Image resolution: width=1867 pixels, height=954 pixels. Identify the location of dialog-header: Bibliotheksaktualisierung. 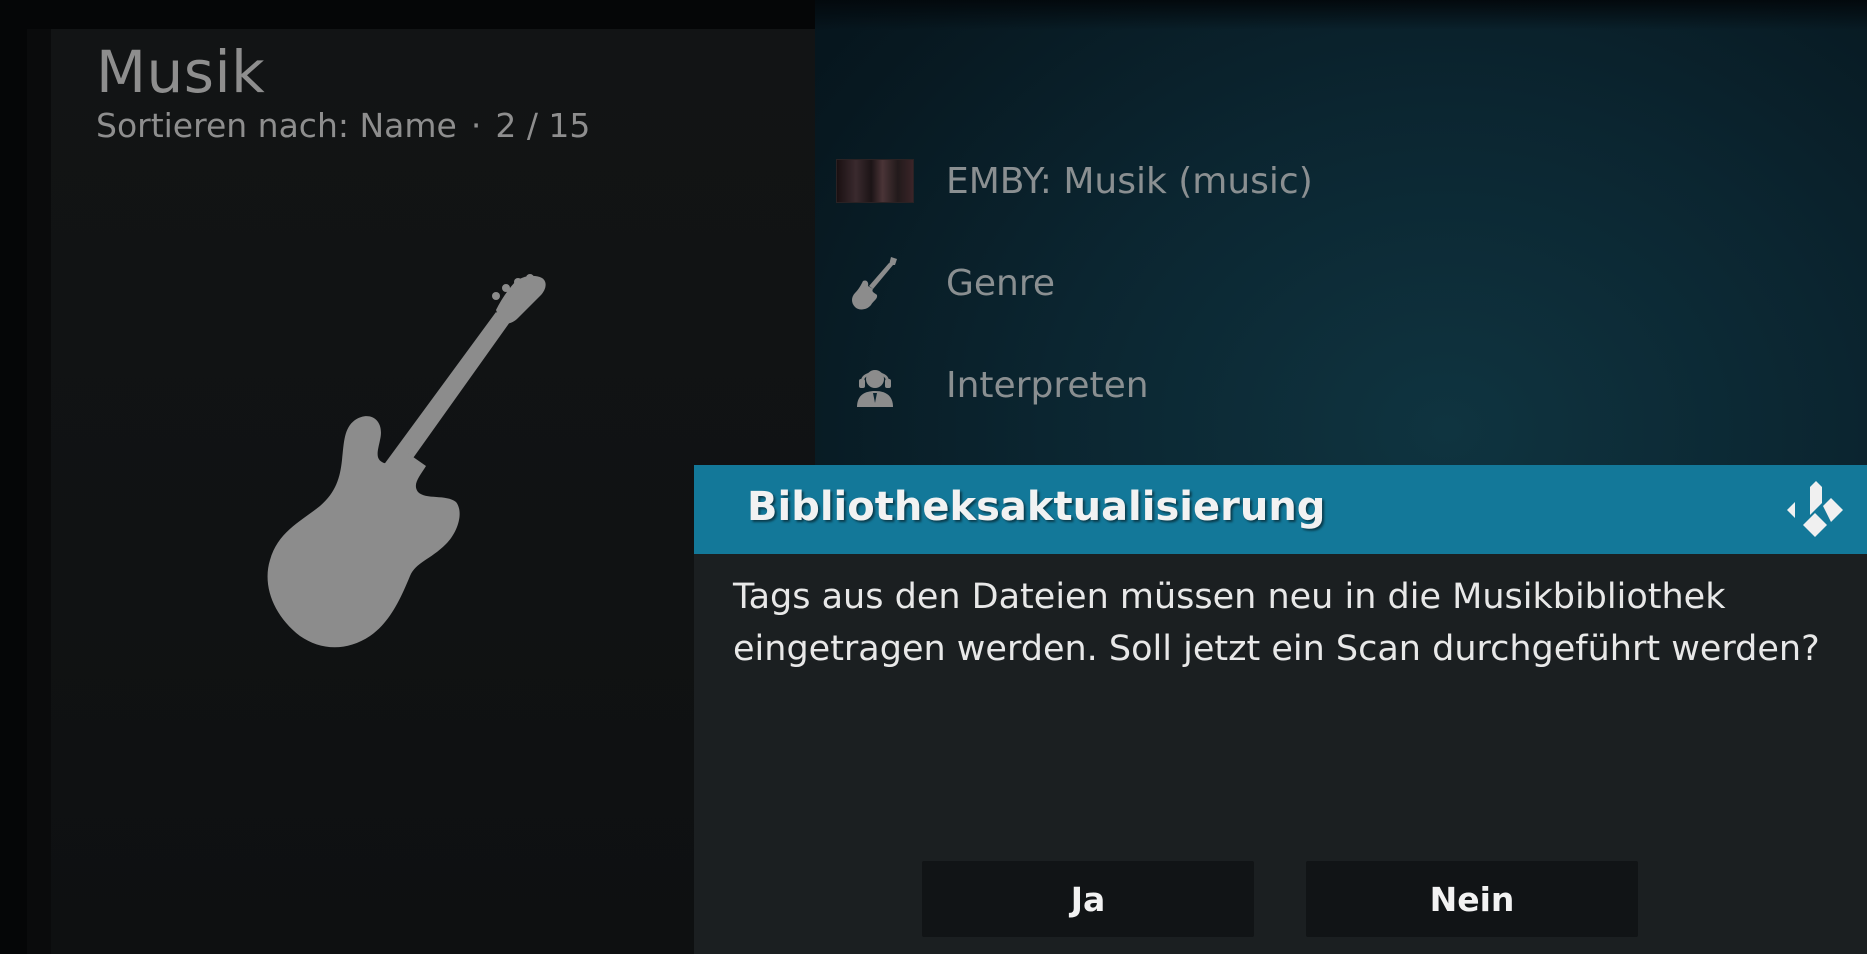
(1280, 509).